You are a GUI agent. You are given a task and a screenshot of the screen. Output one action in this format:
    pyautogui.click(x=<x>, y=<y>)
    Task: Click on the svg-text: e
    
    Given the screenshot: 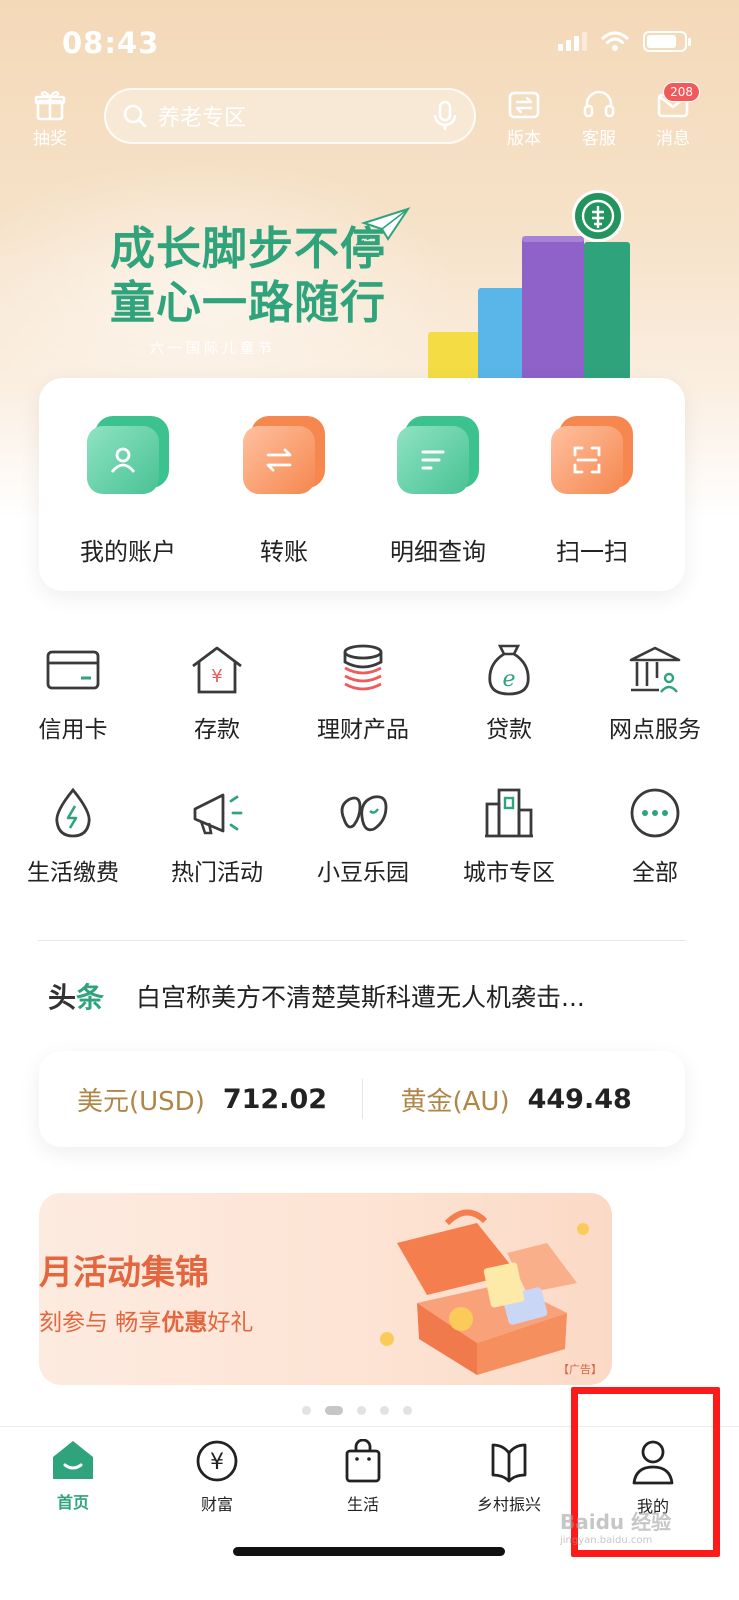 What is the action you would take?
    pyautogui.click(x=508, y=679)
    